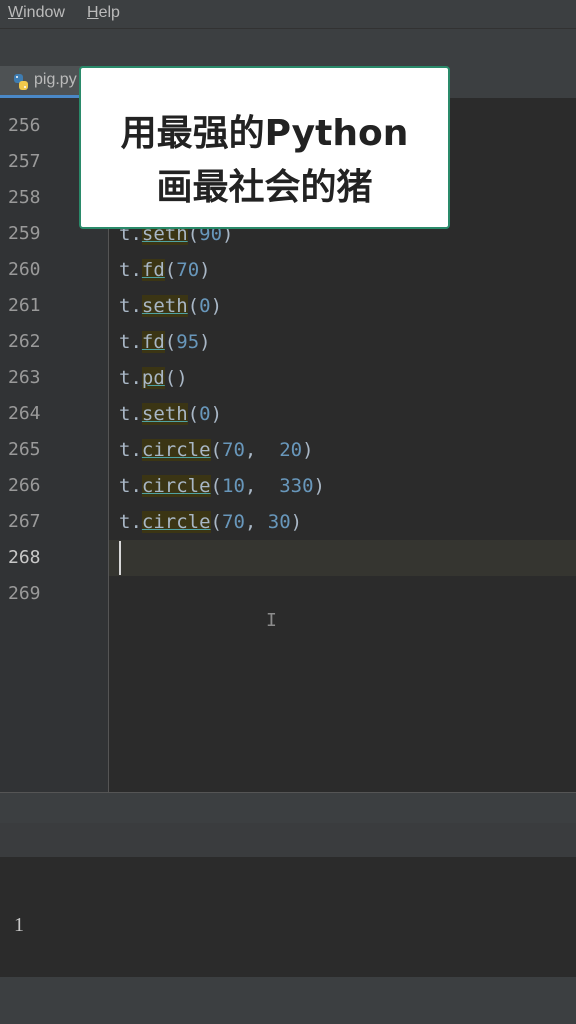 The height and width of the screenshot is (1024, 576). Describe the element at coordinates (24, 233) in the screenshot. I see `line-number: 259` at that location.